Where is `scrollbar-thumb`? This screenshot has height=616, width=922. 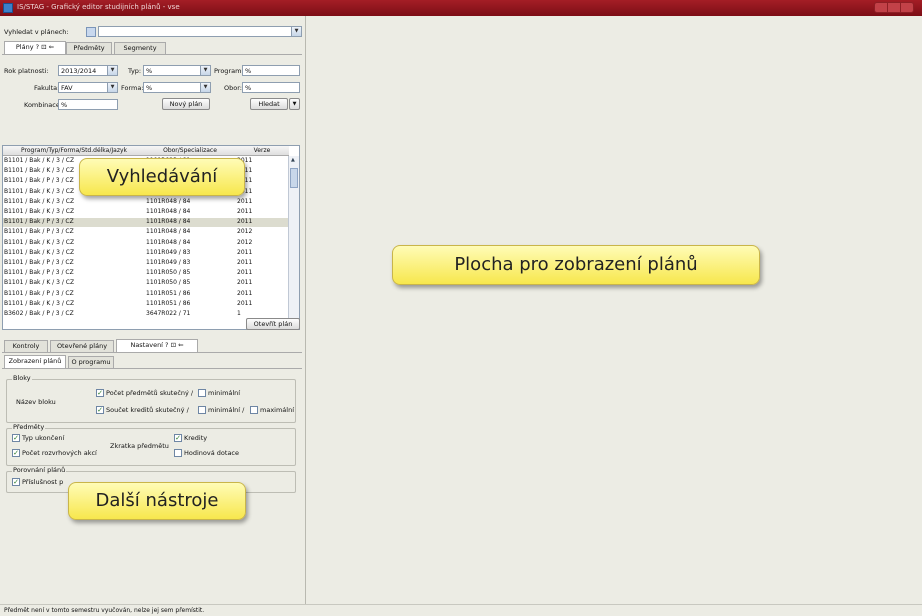 scrollbar-thumb is located at coordinates (294, 178).